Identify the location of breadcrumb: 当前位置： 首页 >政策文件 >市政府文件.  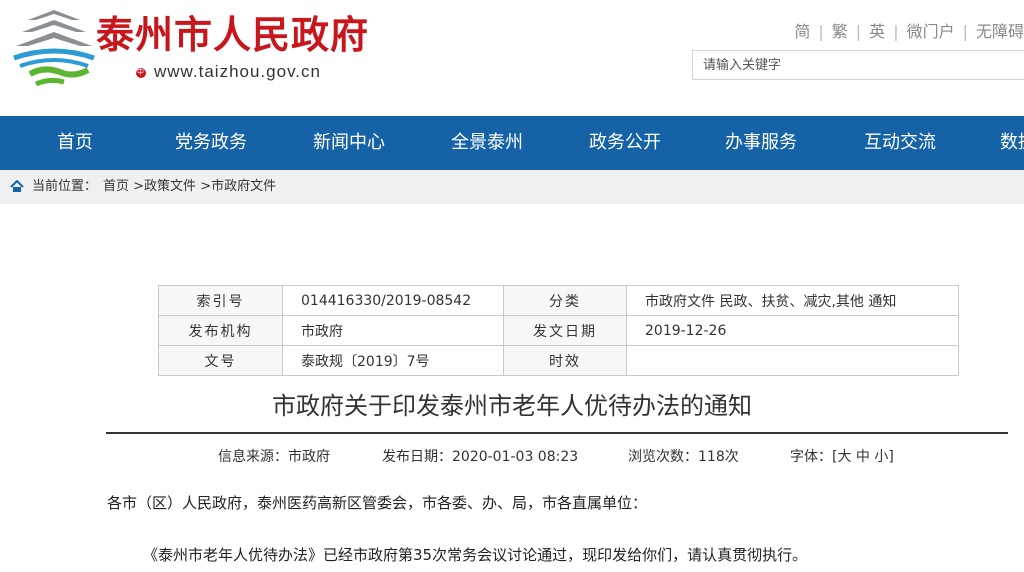
(512, 187).